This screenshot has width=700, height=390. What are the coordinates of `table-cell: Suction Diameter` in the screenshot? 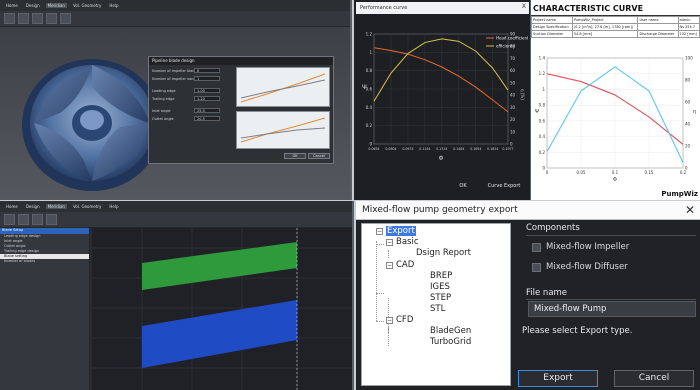 It's located at (552, 34).